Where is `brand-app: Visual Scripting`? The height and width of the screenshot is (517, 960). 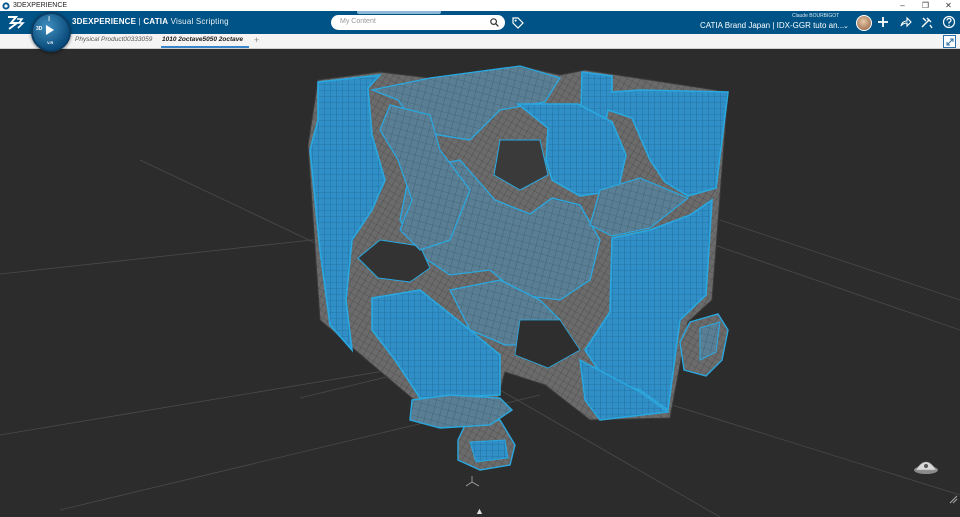
brand-app: Visual Scripting is located at coordinates (198, 21).